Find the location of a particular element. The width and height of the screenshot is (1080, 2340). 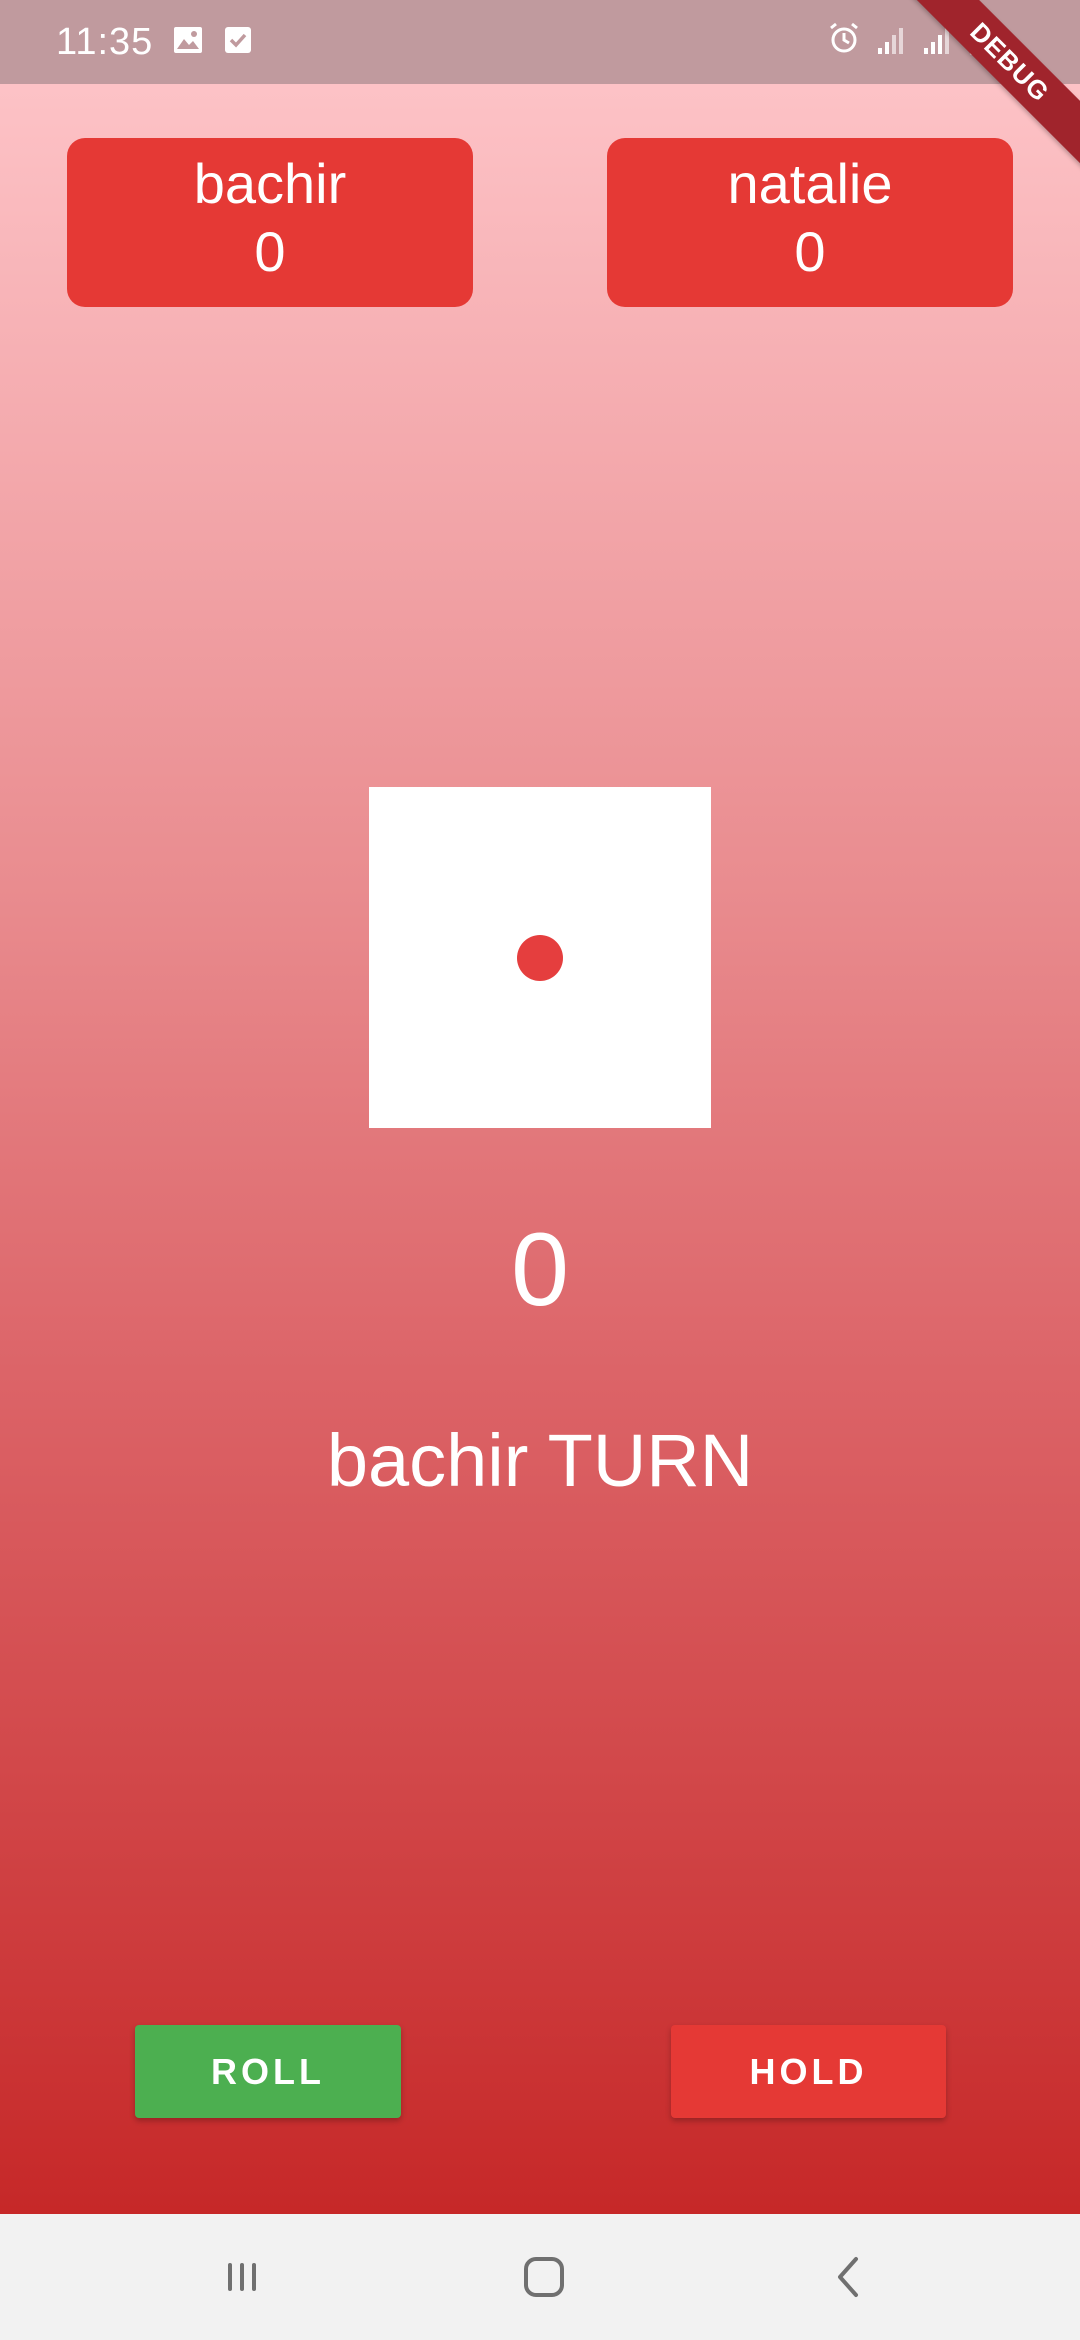

alarm-icon is located at coordinates (844, 38).